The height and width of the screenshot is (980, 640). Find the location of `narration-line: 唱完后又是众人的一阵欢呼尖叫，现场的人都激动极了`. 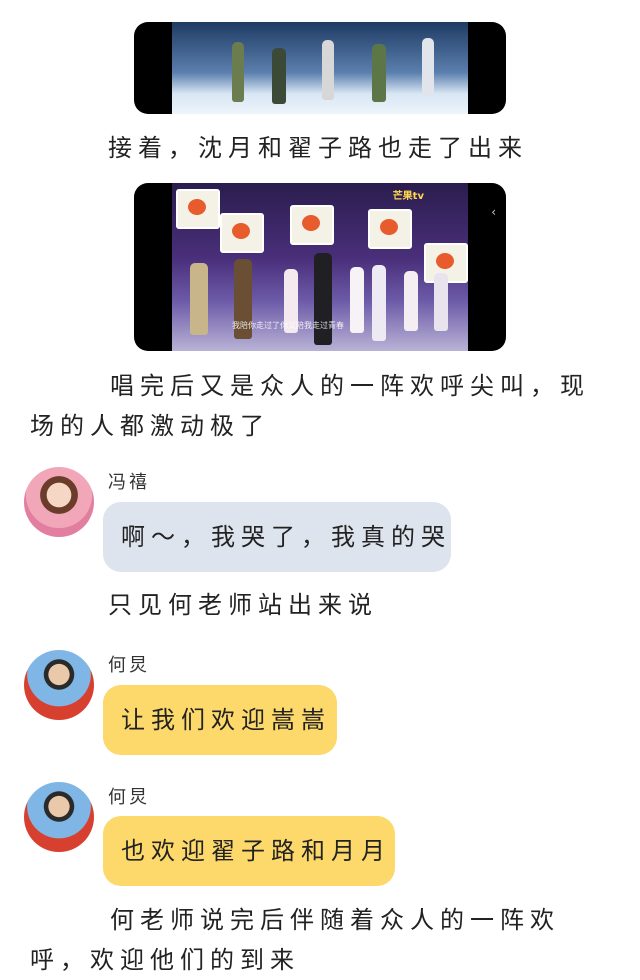

narration-line: 唱完后又是众人的一阵欢呼尖叫，现场的人都激动极了 is located at coordinates (310, 406).